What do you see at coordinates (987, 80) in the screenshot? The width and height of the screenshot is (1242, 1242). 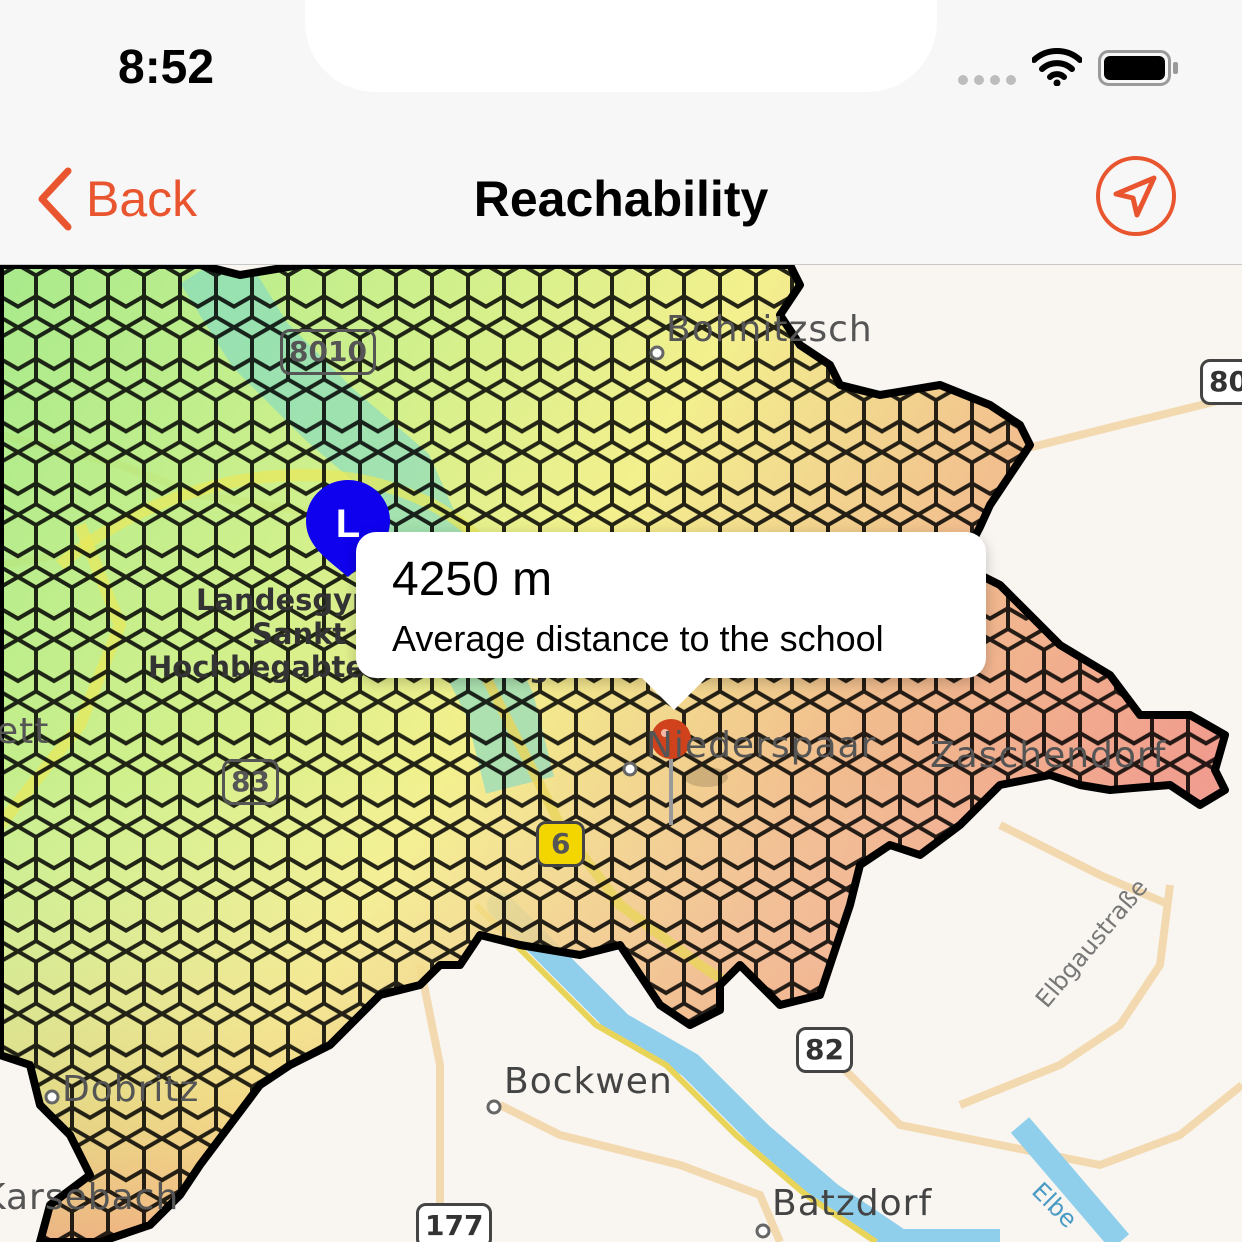 I see `signal-dots-icon` at bounding box center [987, 80].